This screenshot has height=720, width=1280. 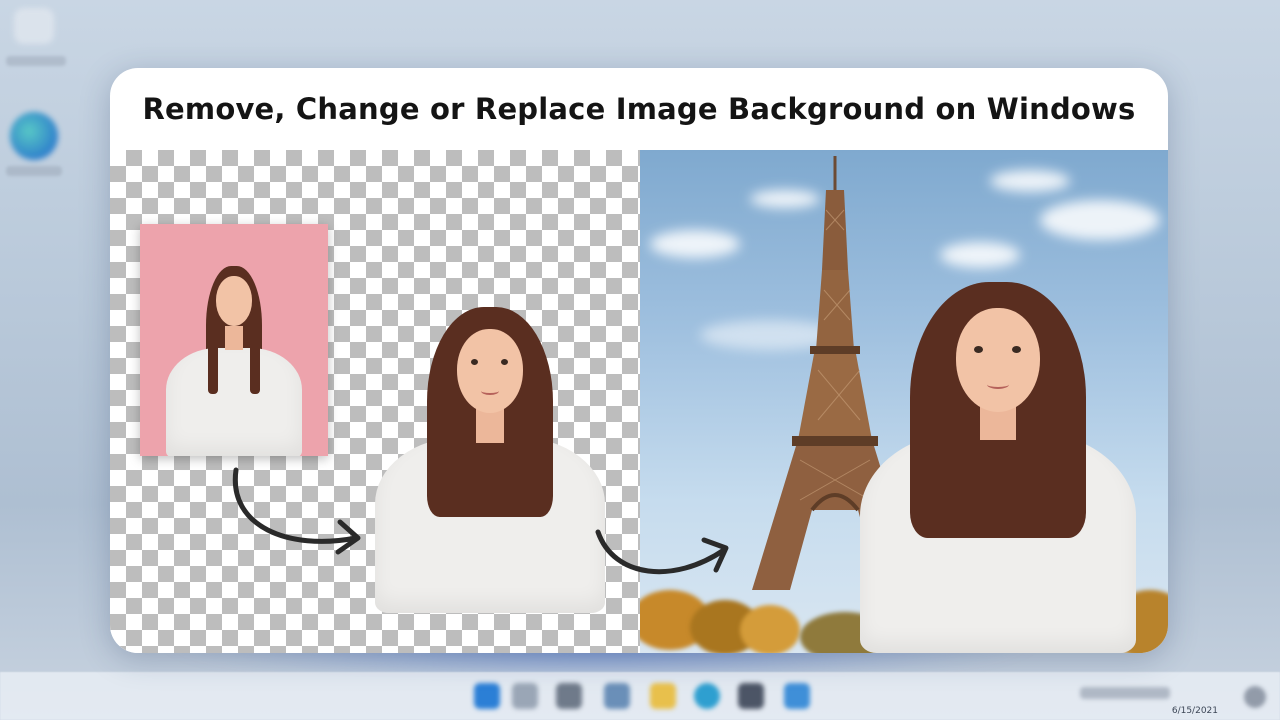 I want to click on recycle-bin-label, so click(x=36, y=61).